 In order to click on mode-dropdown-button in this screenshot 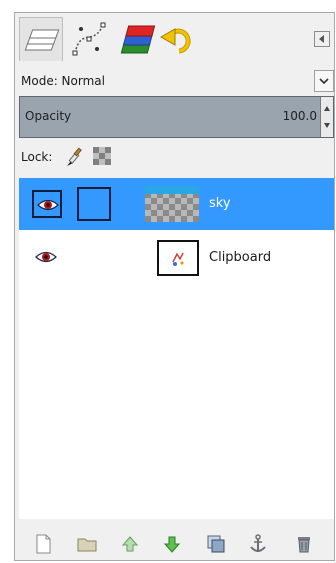, I will do `click(324, 81)`.